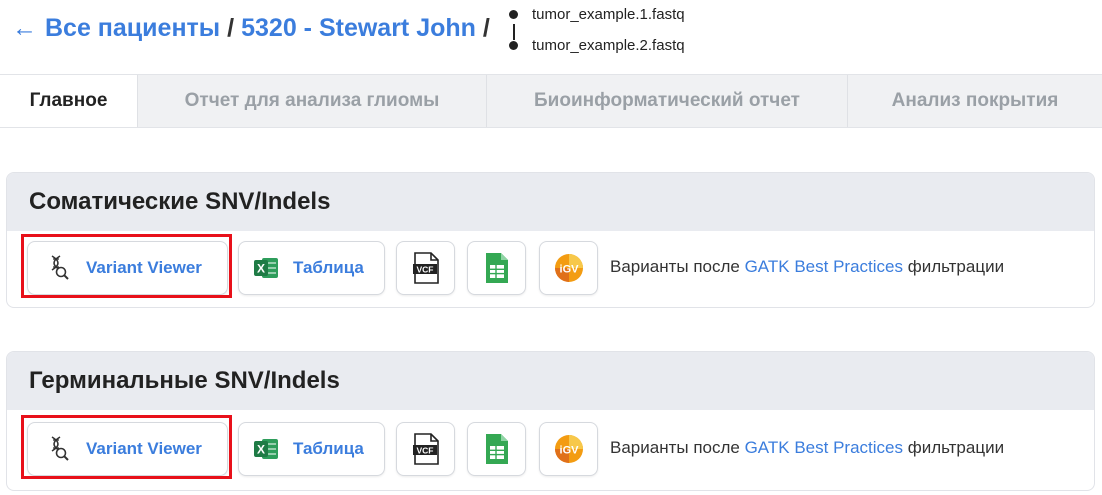 The height and width of the screenshot is (495, 1102). Describe the element at coordinates (666, 101) in the screenshot. I see `tab-bioinformatics-report: Биоинформатический отчет` at that location.